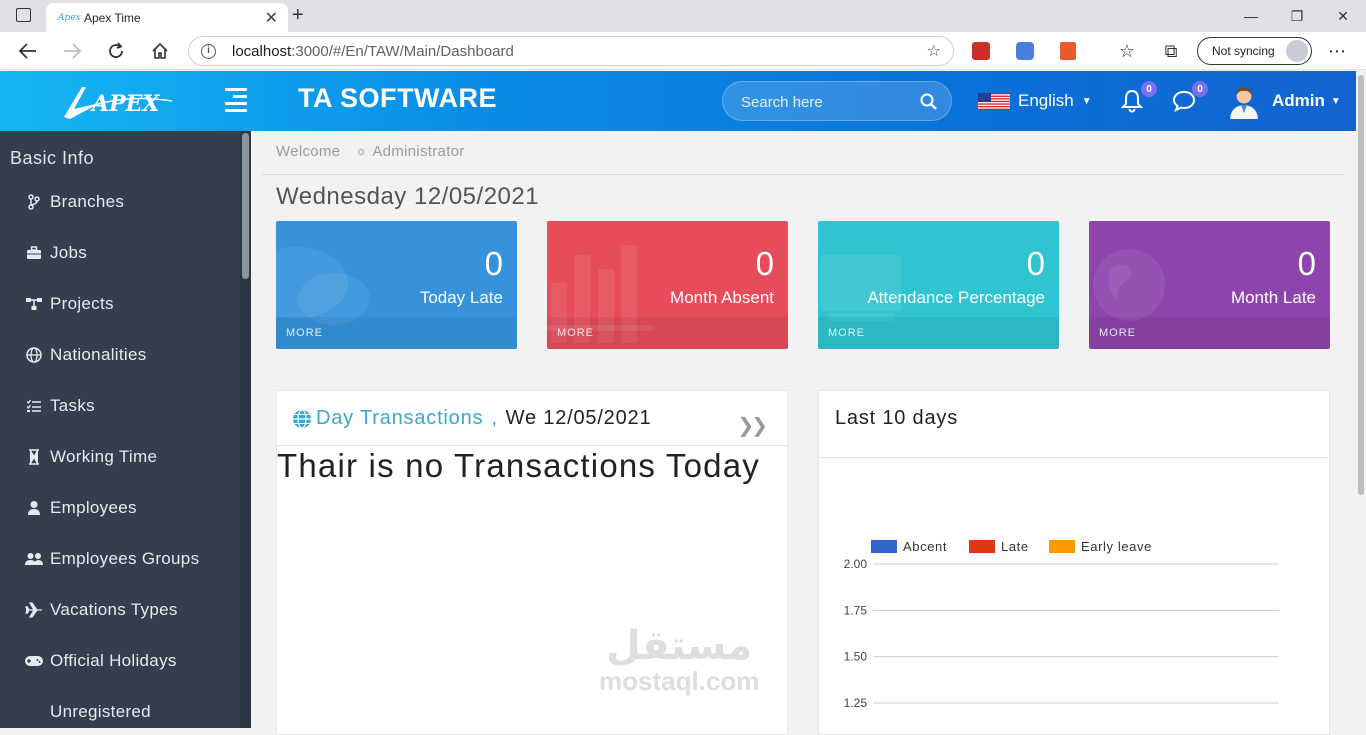 The height and width of the screenshot is (735, 1366). What do you see at coordinates (104, 456) in the screenshot?
I see `sidebar-item-label: Working Time` at bounding box center [104, 456].